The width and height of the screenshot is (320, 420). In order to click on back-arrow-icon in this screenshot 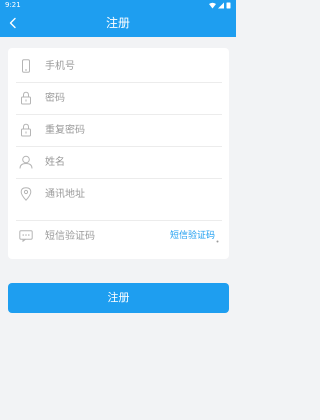, I will do `click(12, 23)`.